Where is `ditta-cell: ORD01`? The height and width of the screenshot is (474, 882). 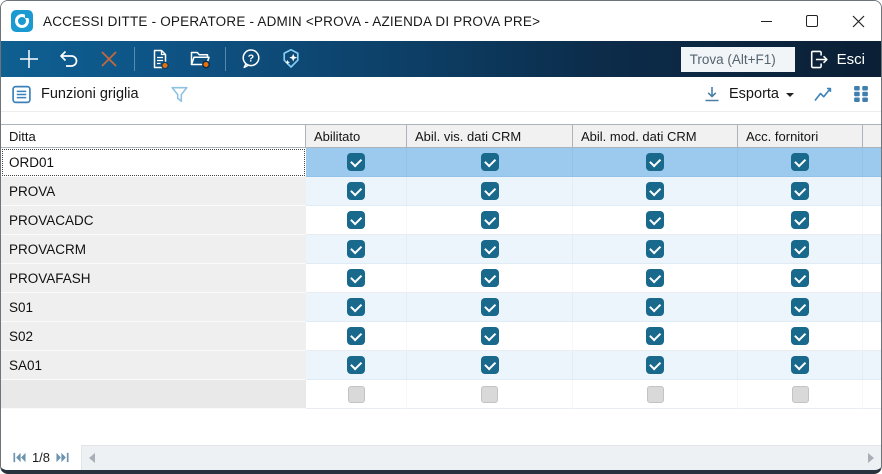 ditta-cell: ORD01 is located at coordinates (153, 162).